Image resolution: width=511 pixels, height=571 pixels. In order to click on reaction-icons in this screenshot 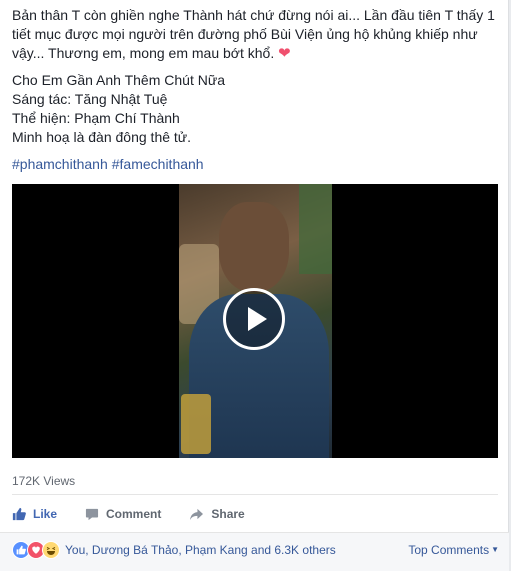, I will do `click(36, 550)`.